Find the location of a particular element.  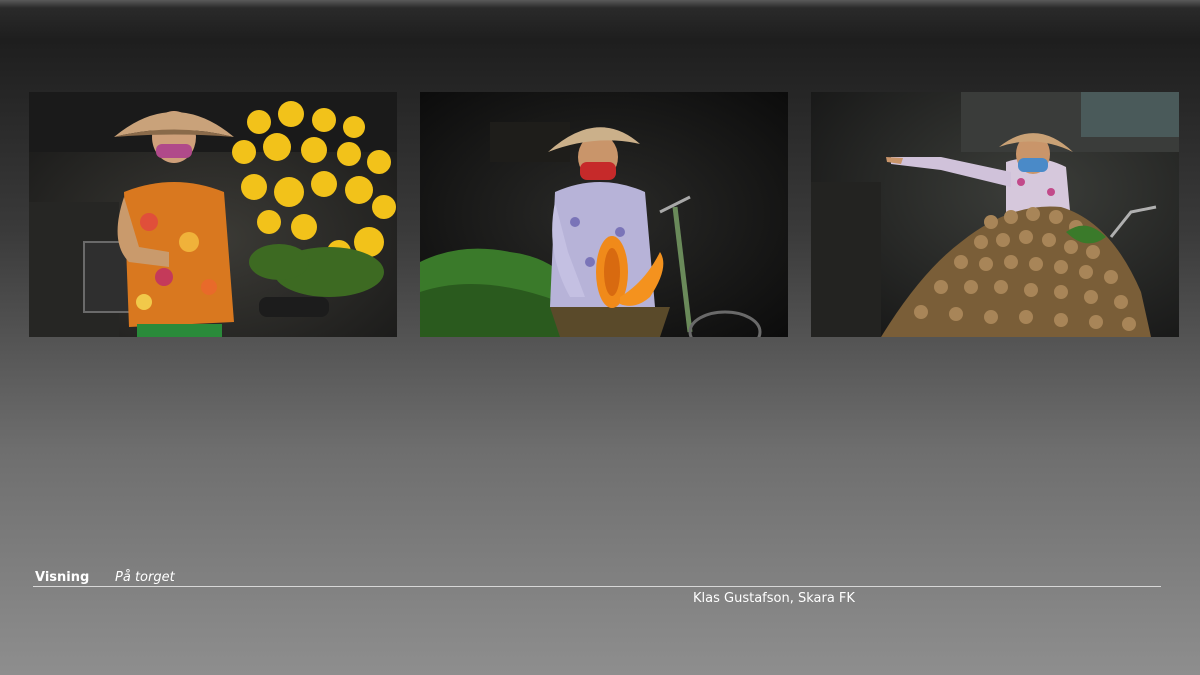

photo-flower-vendor is located at coordinates (213, 214).